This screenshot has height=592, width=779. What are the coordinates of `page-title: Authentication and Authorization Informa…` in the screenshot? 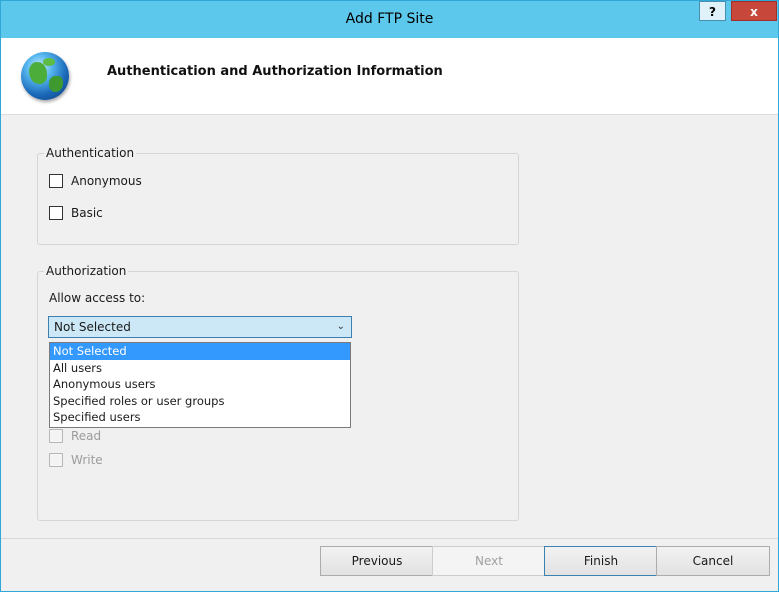 It's located at (275, 71).